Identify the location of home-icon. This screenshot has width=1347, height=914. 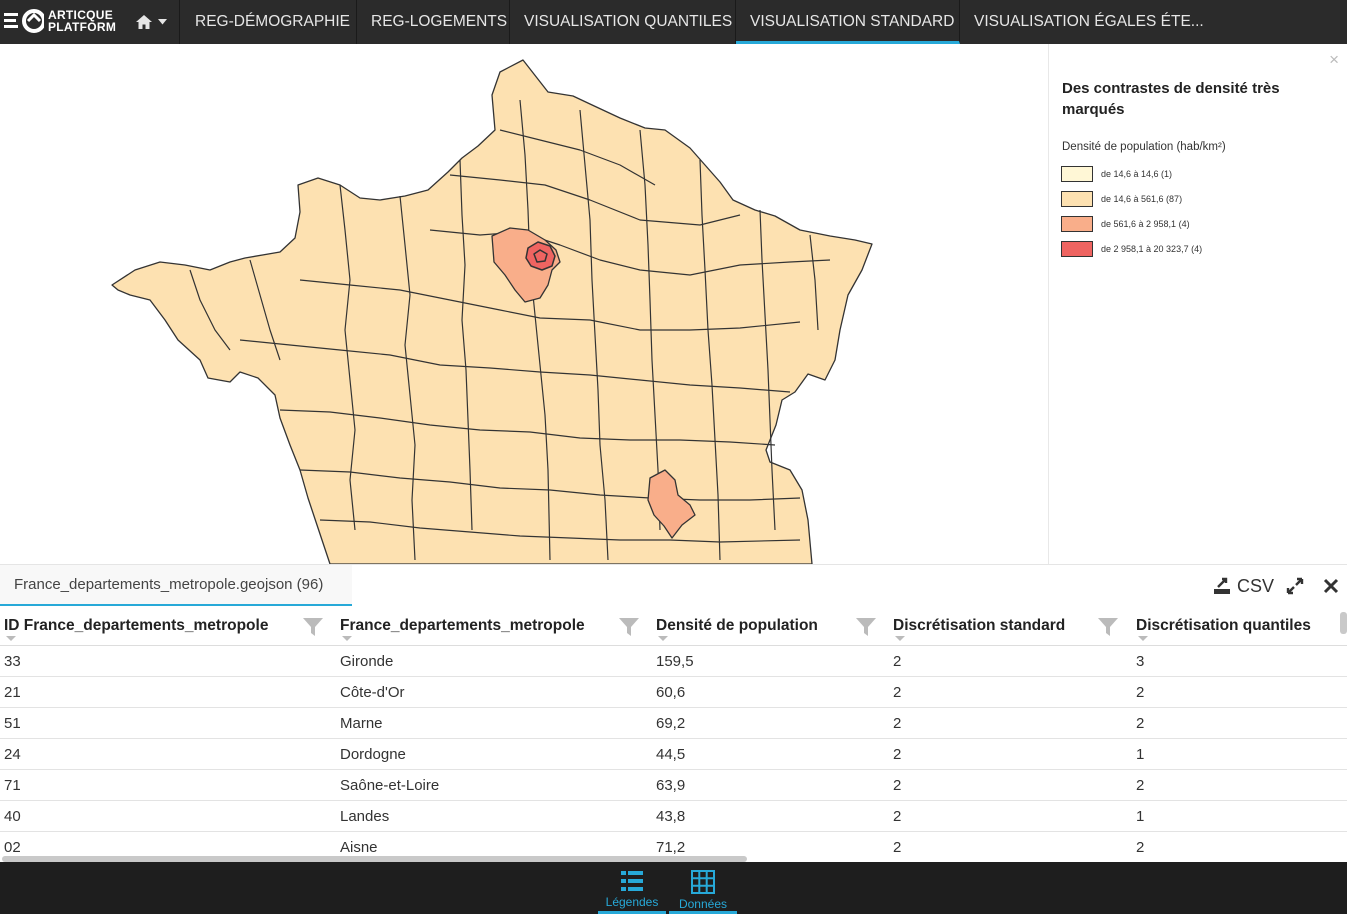
(143, 22).